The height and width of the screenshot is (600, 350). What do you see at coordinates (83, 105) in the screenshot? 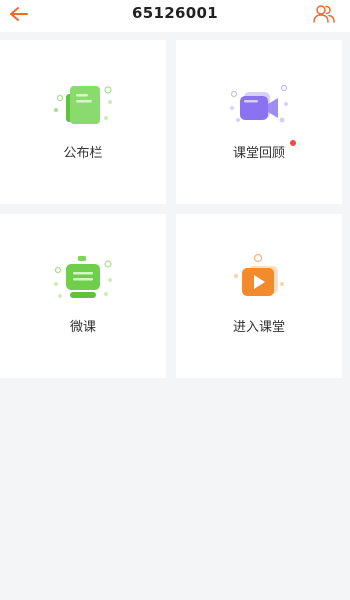
I see `bulletin-board-icon` at bounding box center [83, 105].